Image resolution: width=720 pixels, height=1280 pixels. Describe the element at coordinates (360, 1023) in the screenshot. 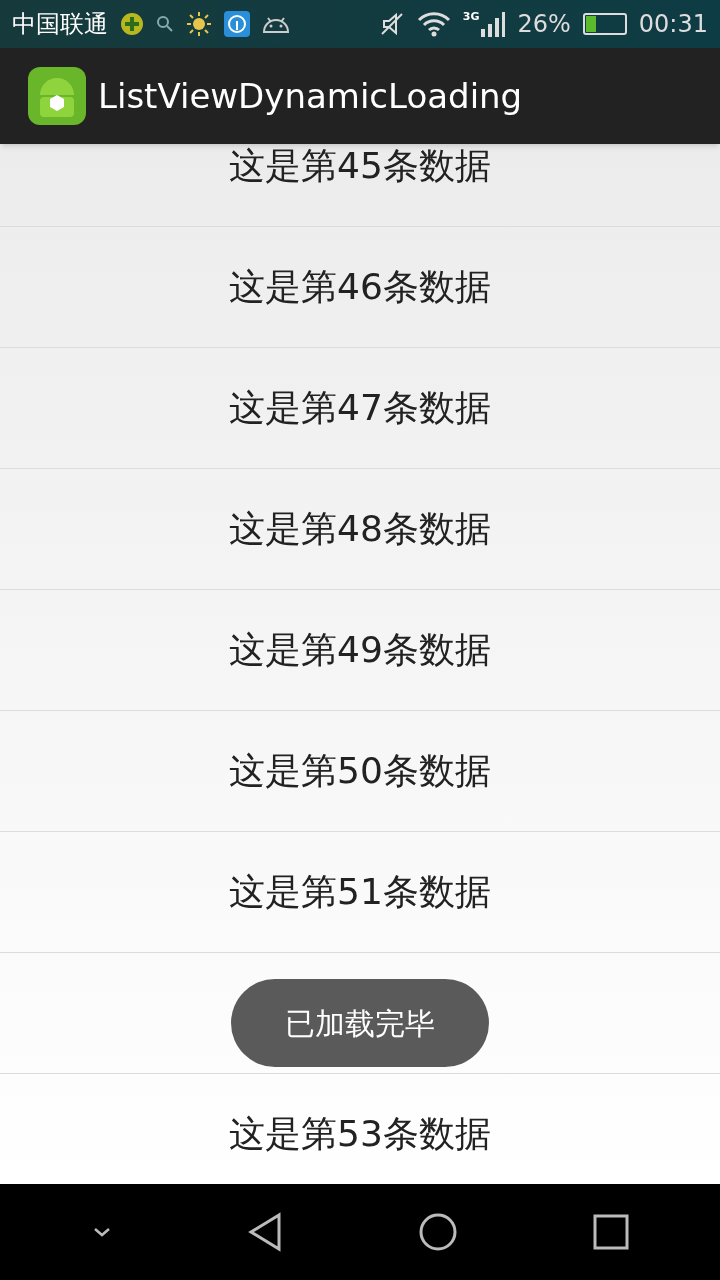

I see `loaded-toast: 已加载完毕` at that location.